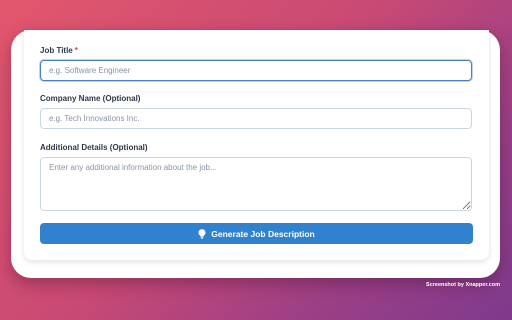 This screenshot has width=512, height=320. I want to click on generate-job-description-button: Generate Job Description, so click(256, 233).